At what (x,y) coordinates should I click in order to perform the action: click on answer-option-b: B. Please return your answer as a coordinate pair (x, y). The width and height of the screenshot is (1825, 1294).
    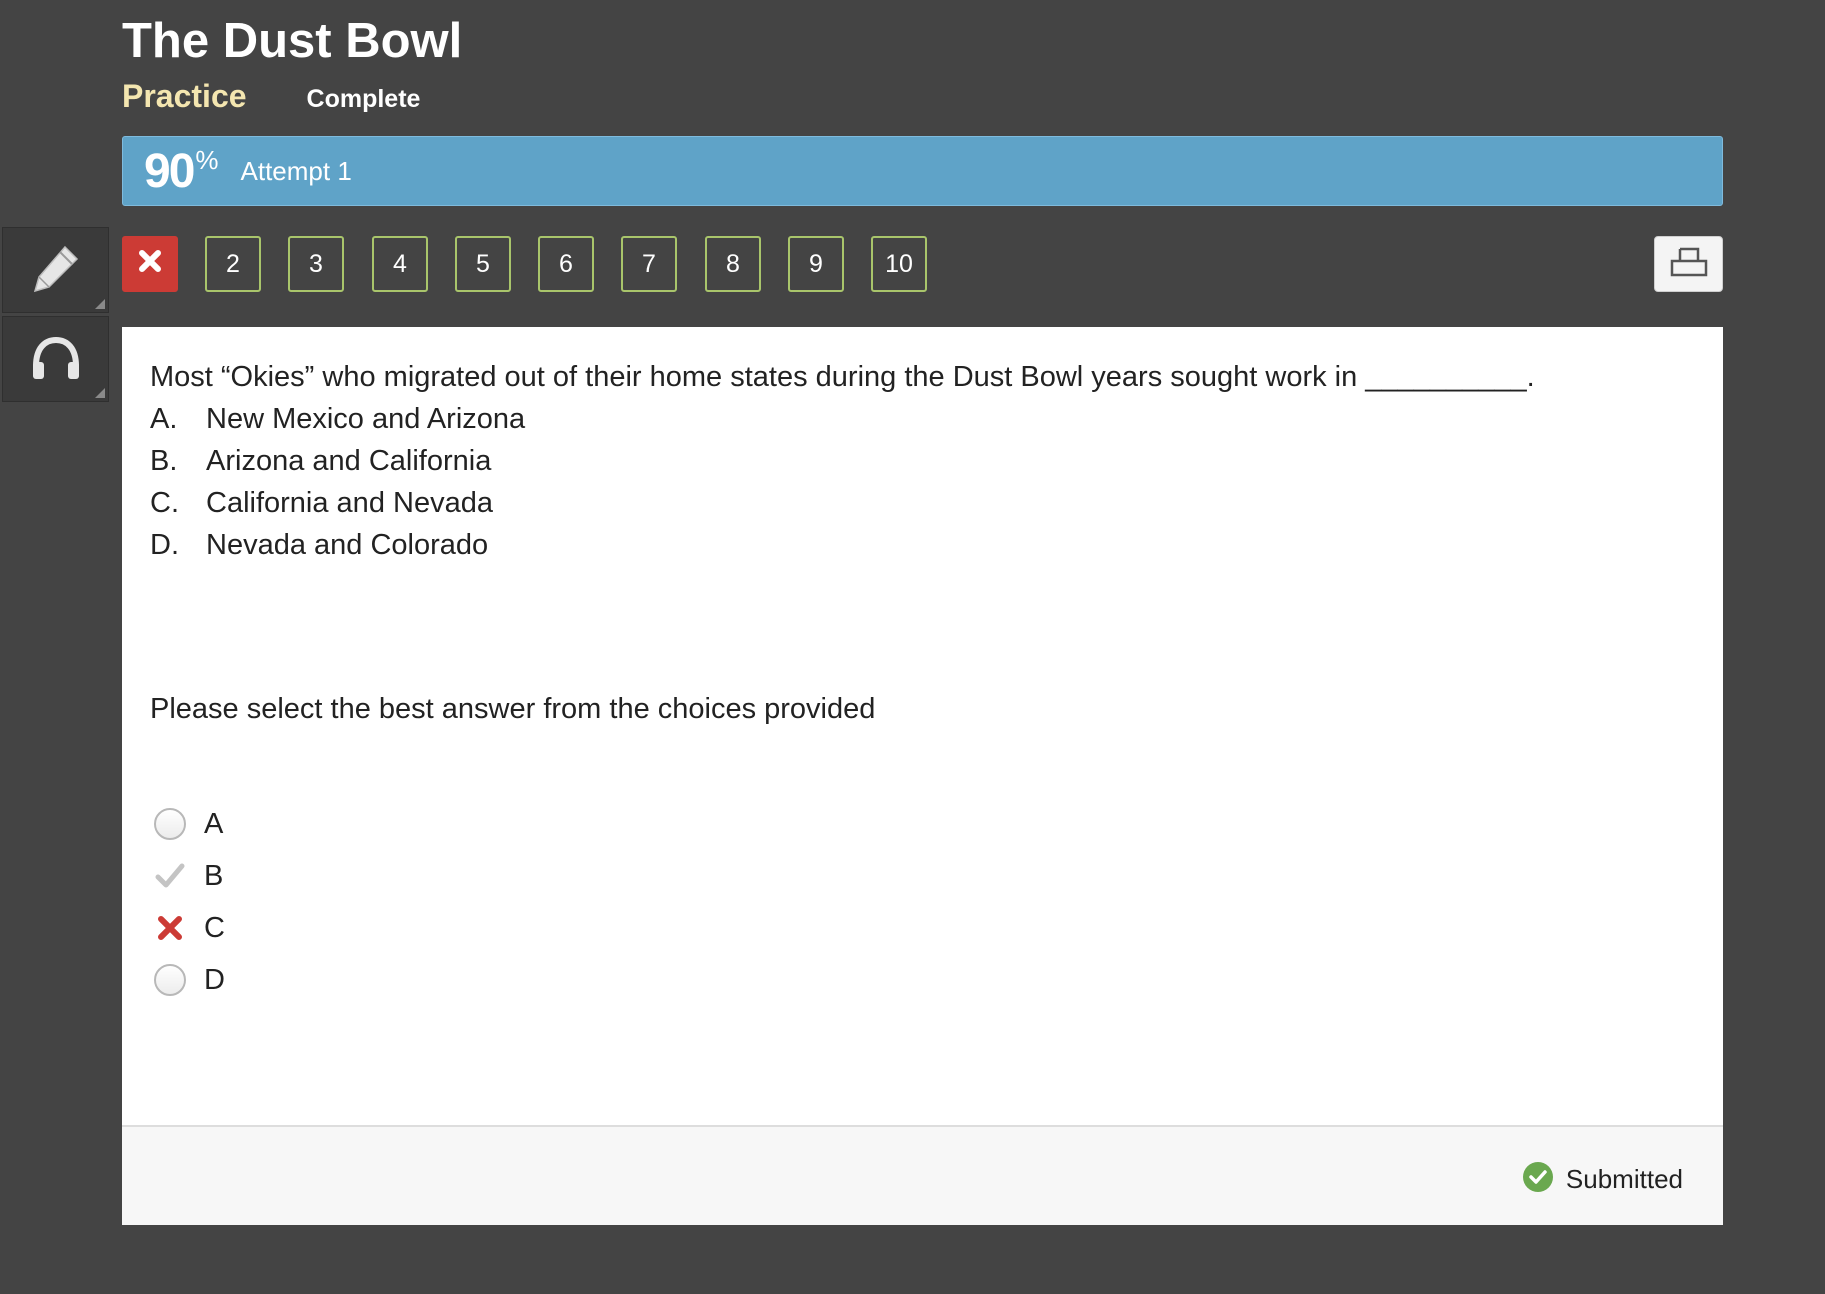
    Looking at the image, I should click on (186, 876).